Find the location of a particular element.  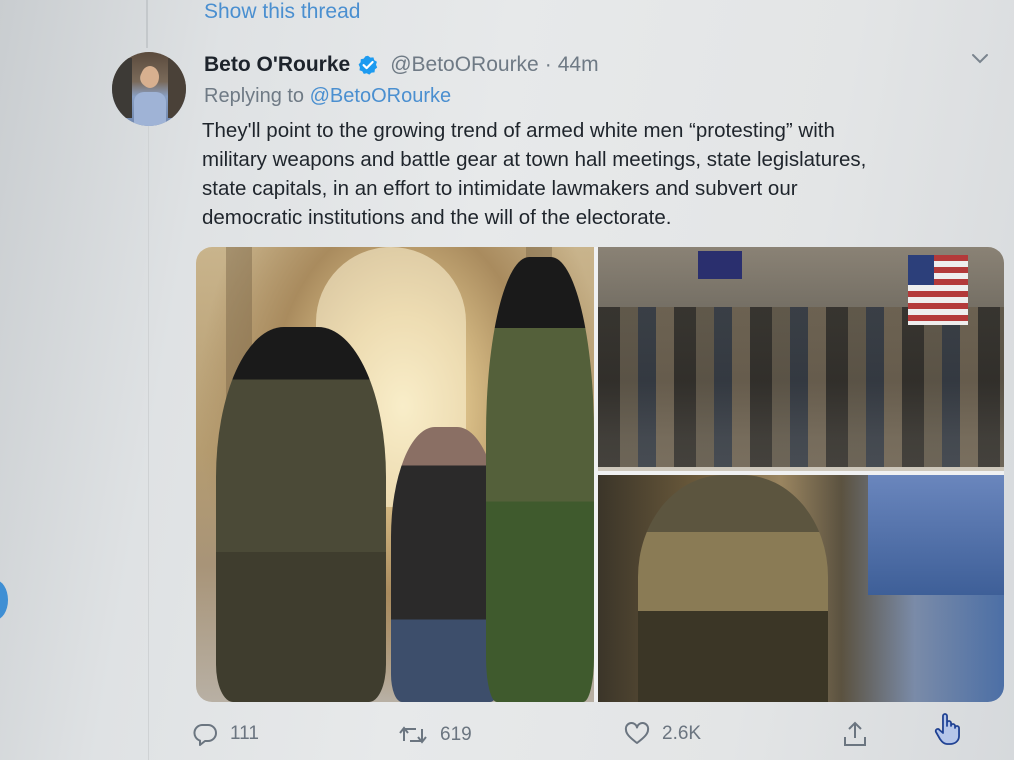

avatar-bg-left is located at coordinates (122, 88).